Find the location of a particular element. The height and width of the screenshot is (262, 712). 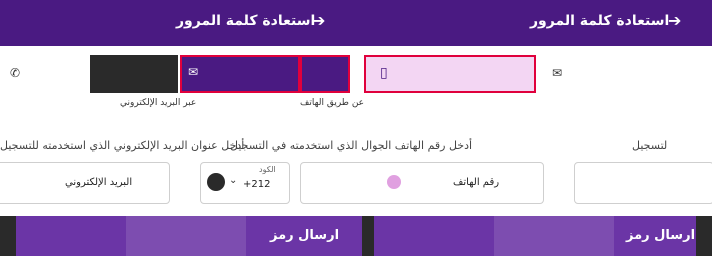

send-code-button: ارسال رمز is located at coordinates (189, 236).